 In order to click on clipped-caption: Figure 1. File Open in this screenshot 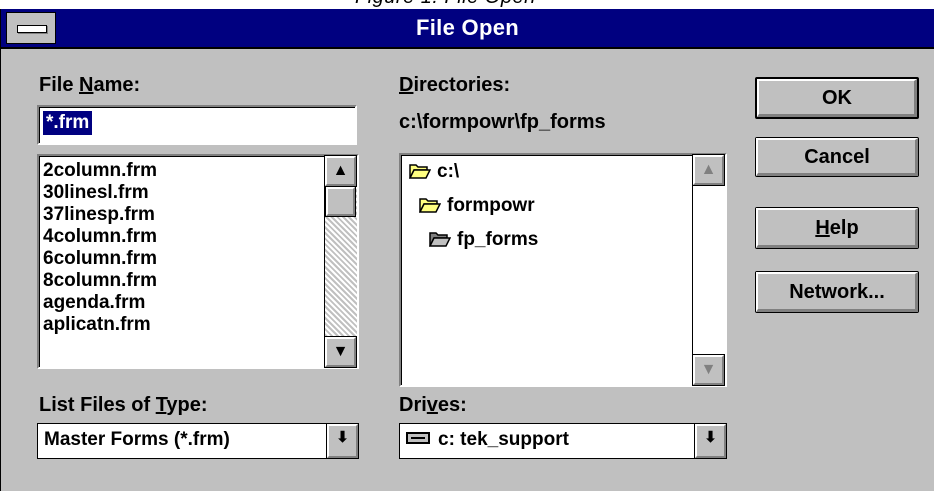, I will do `click(467, 4)`.